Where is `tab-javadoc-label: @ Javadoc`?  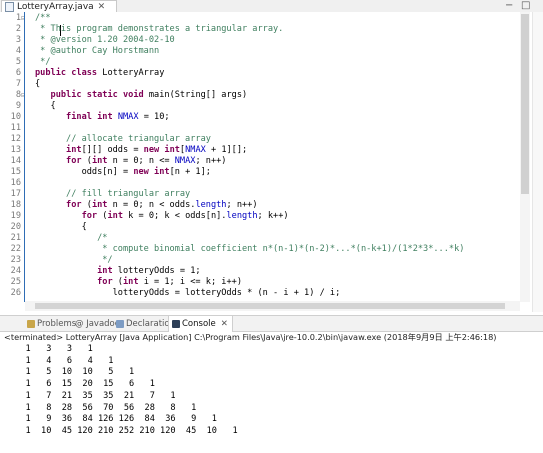
tab-javadoc-label: @ Javadoc is located at coordinates (97, 323).